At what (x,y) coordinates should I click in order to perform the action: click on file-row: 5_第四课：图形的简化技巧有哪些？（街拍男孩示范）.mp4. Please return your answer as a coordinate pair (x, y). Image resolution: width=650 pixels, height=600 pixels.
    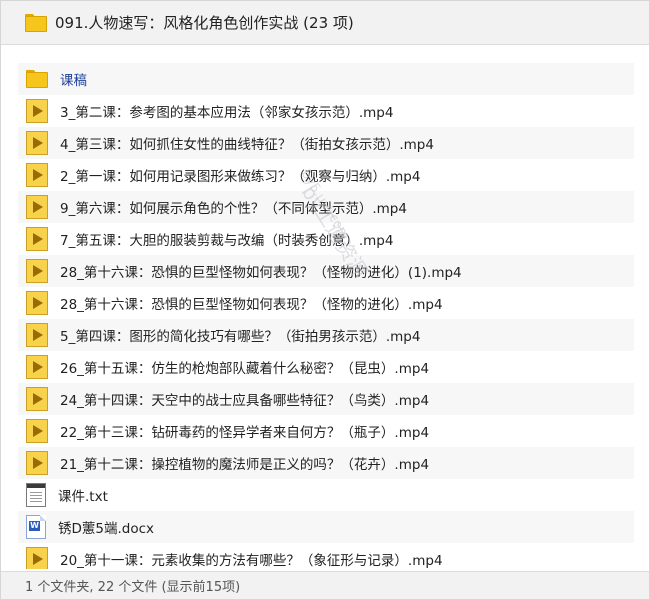
    Looking at the image, I should click on (326, 335).